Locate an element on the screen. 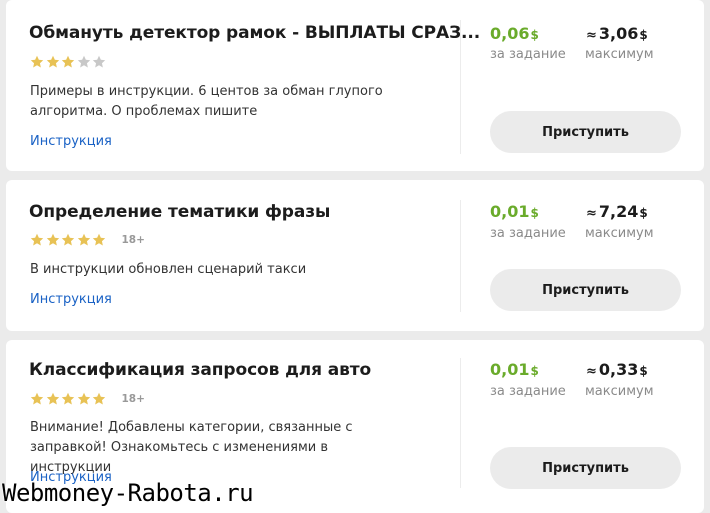 The width and height of the screenshot is (710, 513). task-title: Определение тематики фразы is located at coordinates (179, 212).